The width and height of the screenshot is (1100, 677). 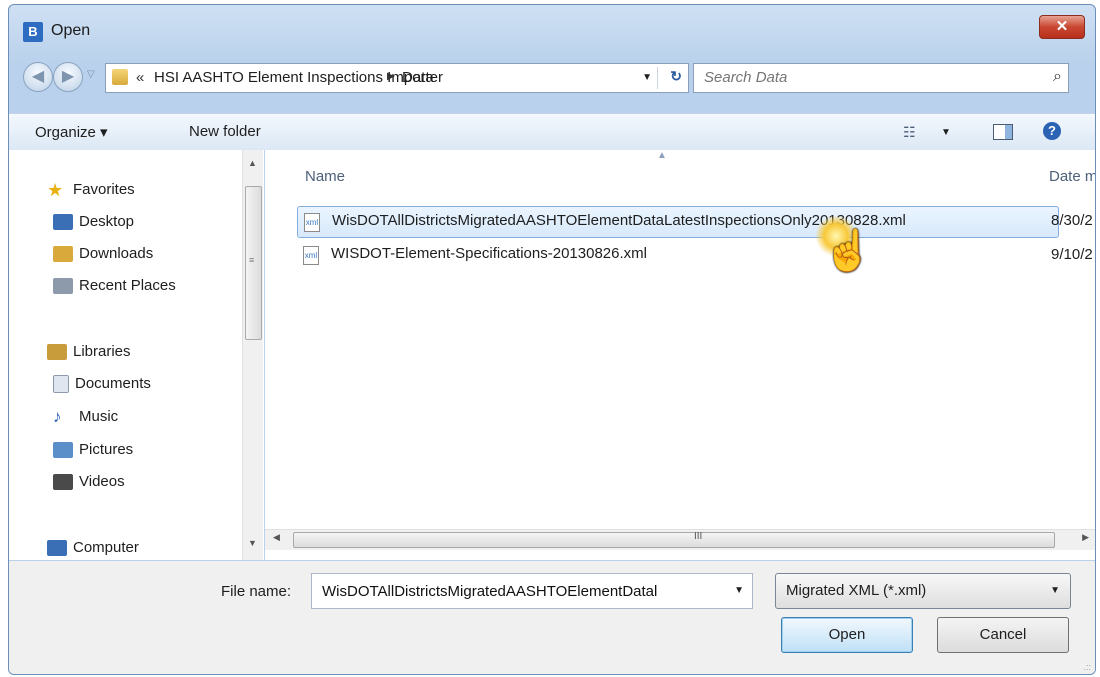 What do you see at coordinates (102, 351) in the screenshot?
I see `sidebar-item-label: Libraries` at bounding box center [102, 351].